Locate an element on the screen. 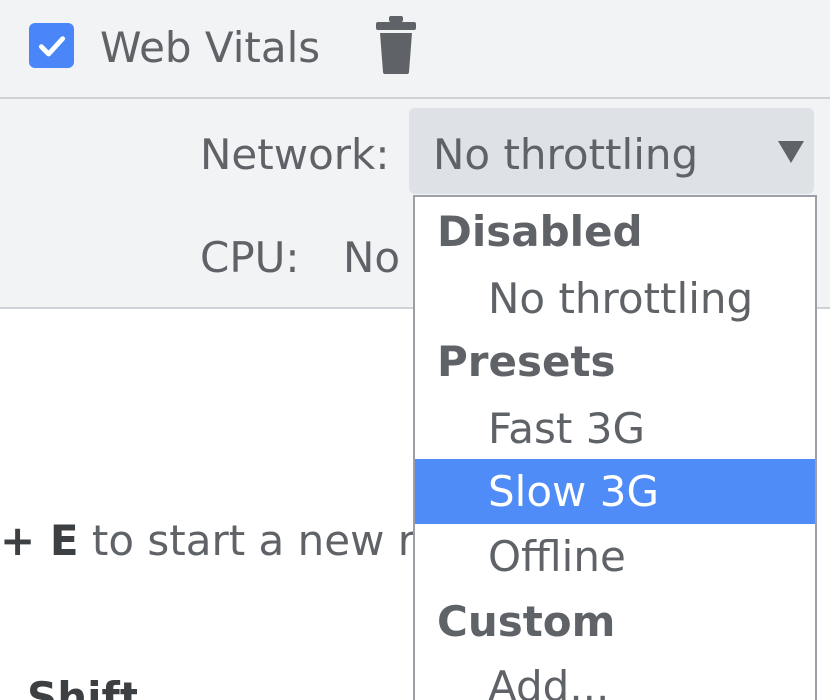 This screenshot has height=700, width=830. option-no-throttling: No throttling is located at coordinates (615, 298).